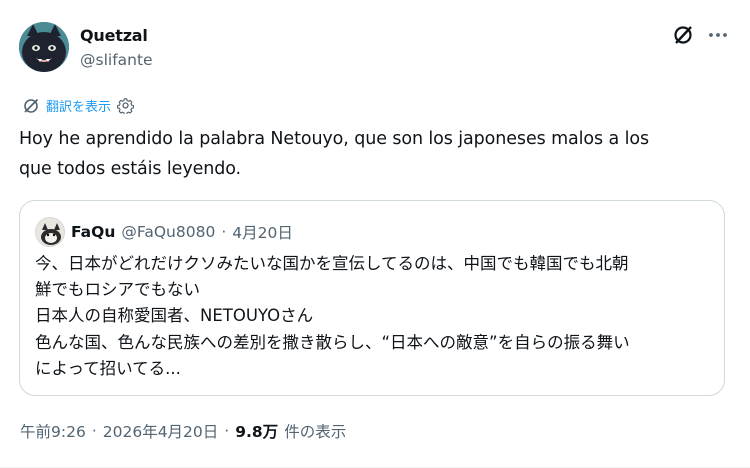 This screenshot has height=468, width=750. What do you see at coordinates (168, 232) in the screenshot?
I see `quoted-author-handle: @FaQu8080` at bounding box center [168, 232].